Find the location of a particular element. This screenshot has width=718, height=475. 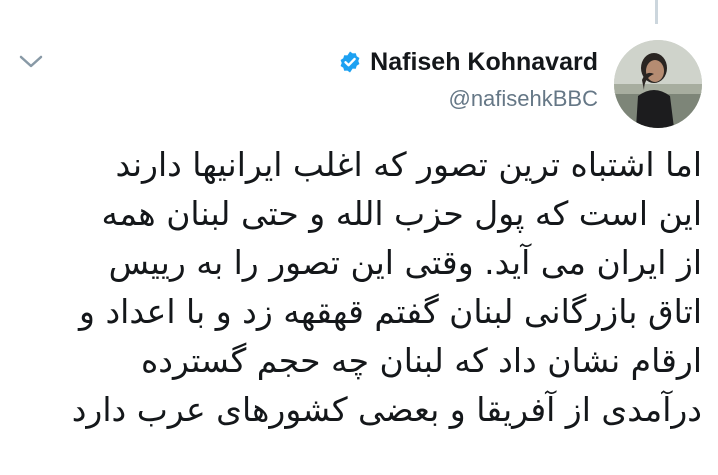

author-name-row: Nafiseh Kohnavard is located at coordinates (468, 62).